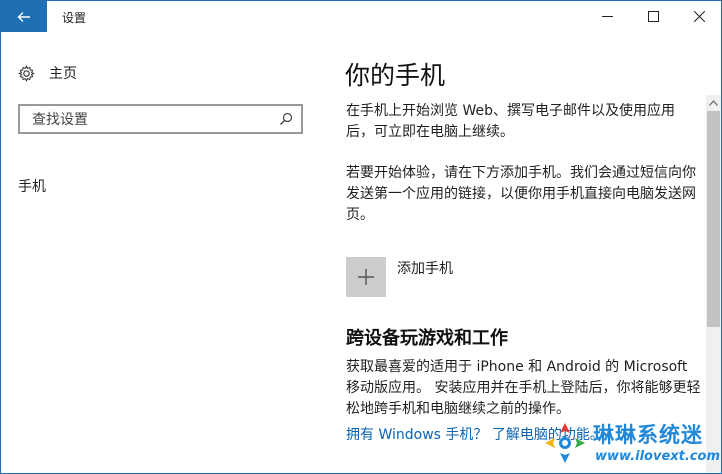 This screenshot has height=474, width=722. I want to click on back-arrow-icon, so click(23, 16).